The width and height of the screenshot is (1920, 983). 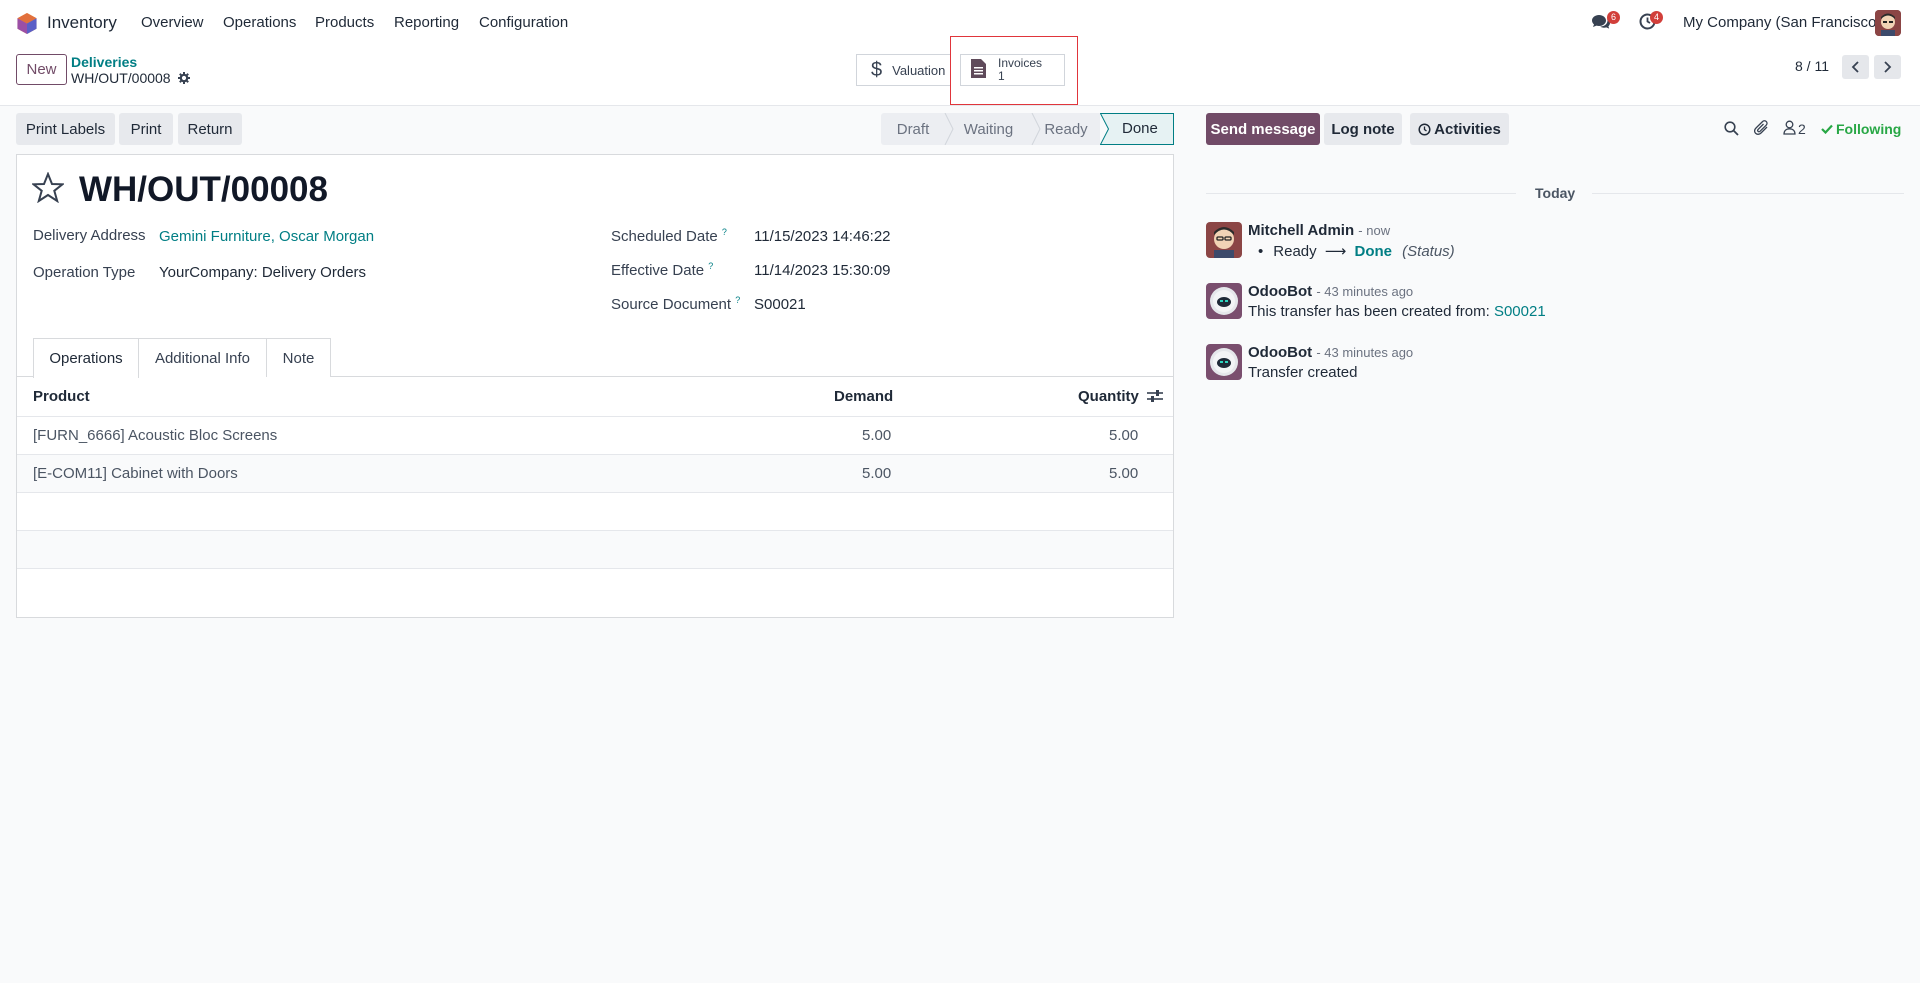 What do you see at coordinates (676, 304) in the screenshot?
I see `source-document-label: Source Document ?` at bounding box center [676, 304].